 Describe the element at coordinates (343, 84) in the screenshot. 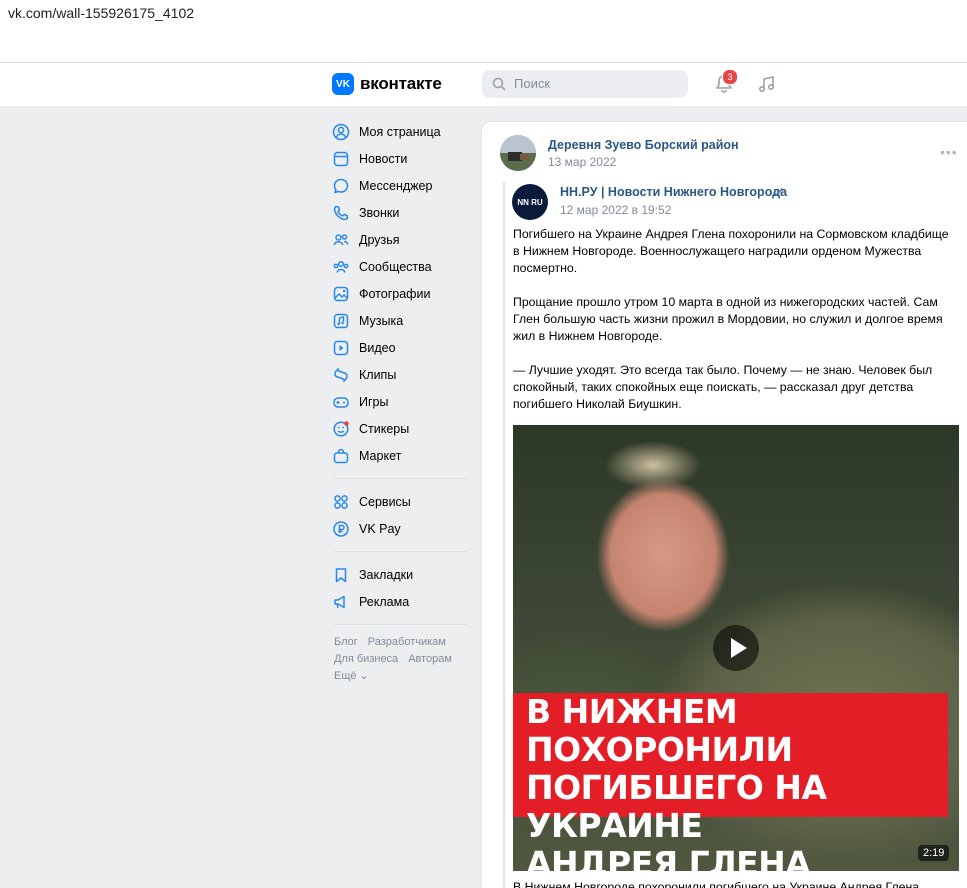

I see `vk-logo-icon: VK` at that location.